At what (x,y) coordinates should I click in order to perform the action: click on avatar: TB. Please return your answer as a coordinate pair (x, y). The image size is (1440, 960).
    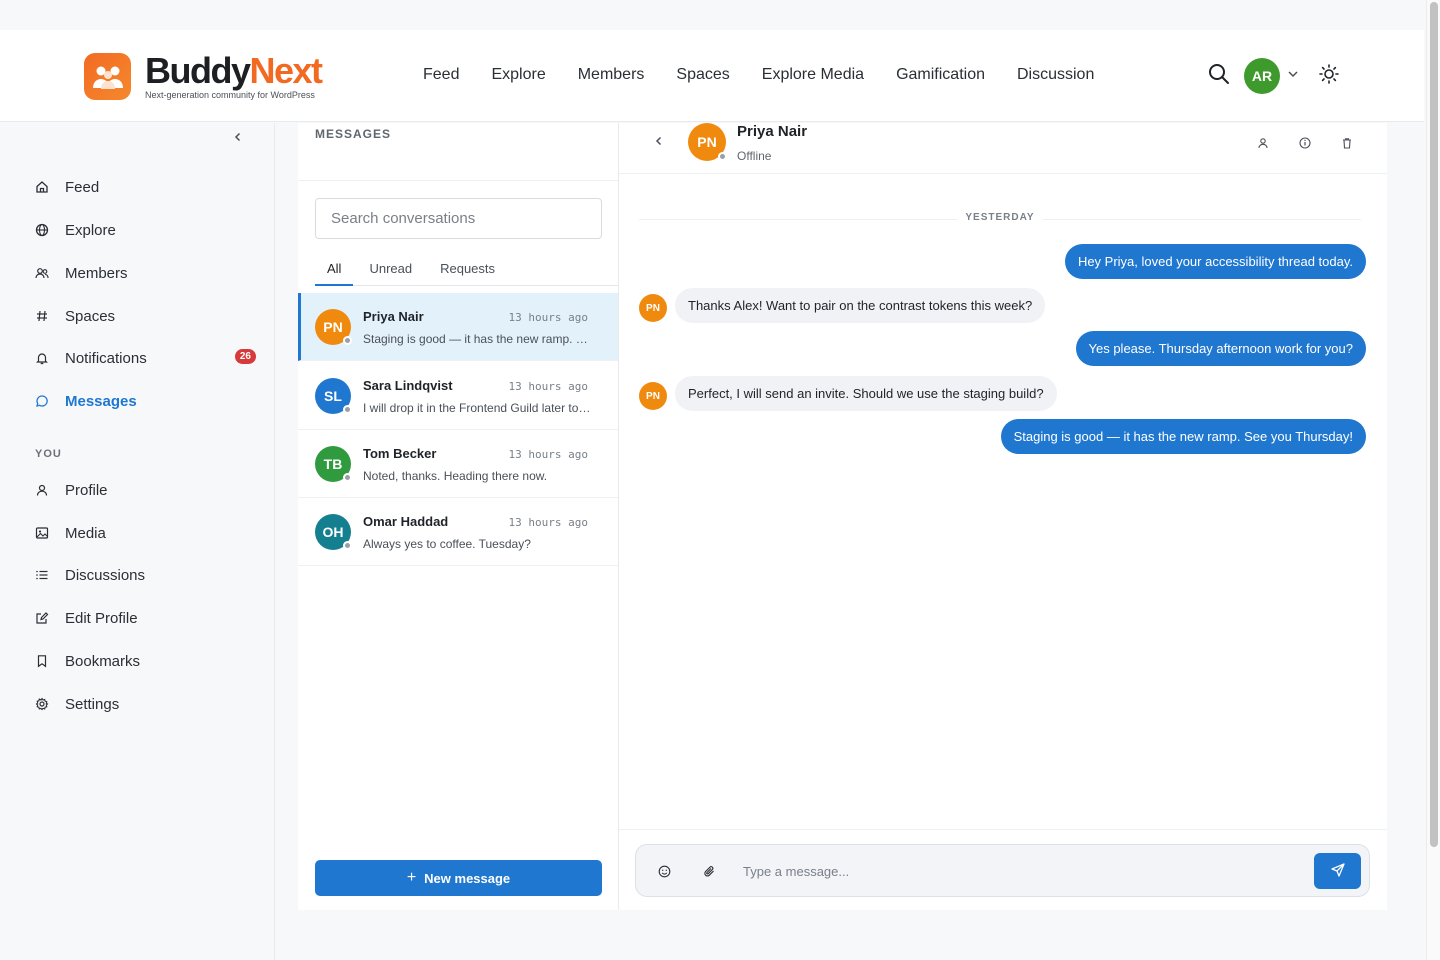
    Looking at the image, I should click on (333, 464).